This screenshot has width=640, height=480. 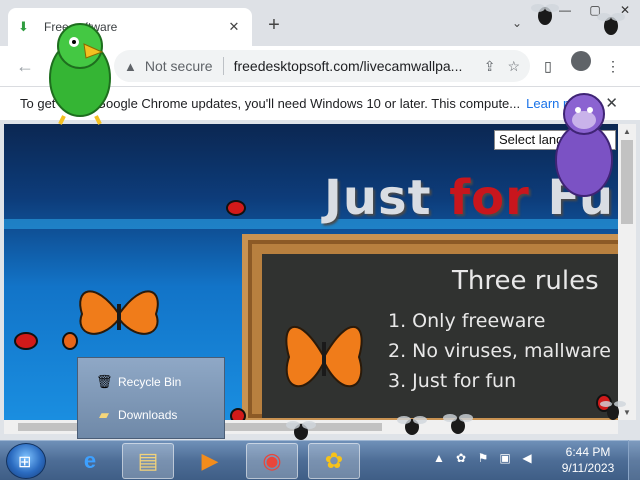 What do you see at coordinates (452, 381) in the screenshot?
I see `rule-item: 3. Just for fun` at bounding box center [452, 381].